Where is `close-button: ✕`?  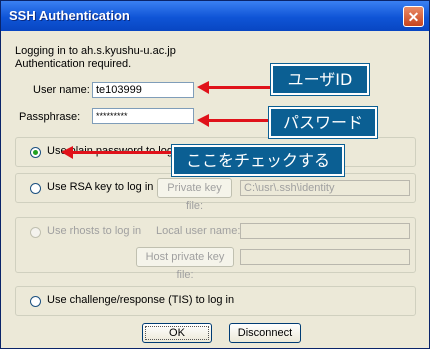
close-button: ✕ is located at coordinates (413, 16).